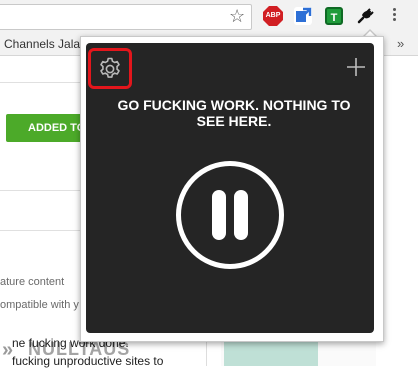  I want to click on gear-icon, so click(110, 69).